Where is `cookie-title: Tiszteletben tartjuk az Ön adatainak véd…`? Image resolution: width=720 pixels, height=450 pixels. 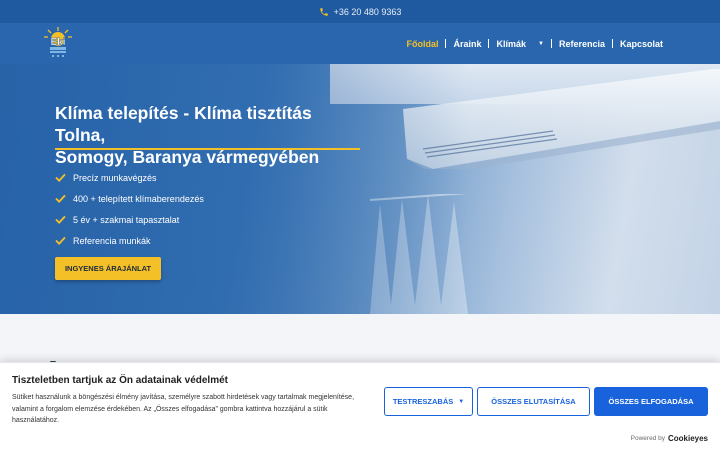 cookie-title: Tiszteletben tartjuk az Ön adatainak véd… is located at coordinates (120, 380).